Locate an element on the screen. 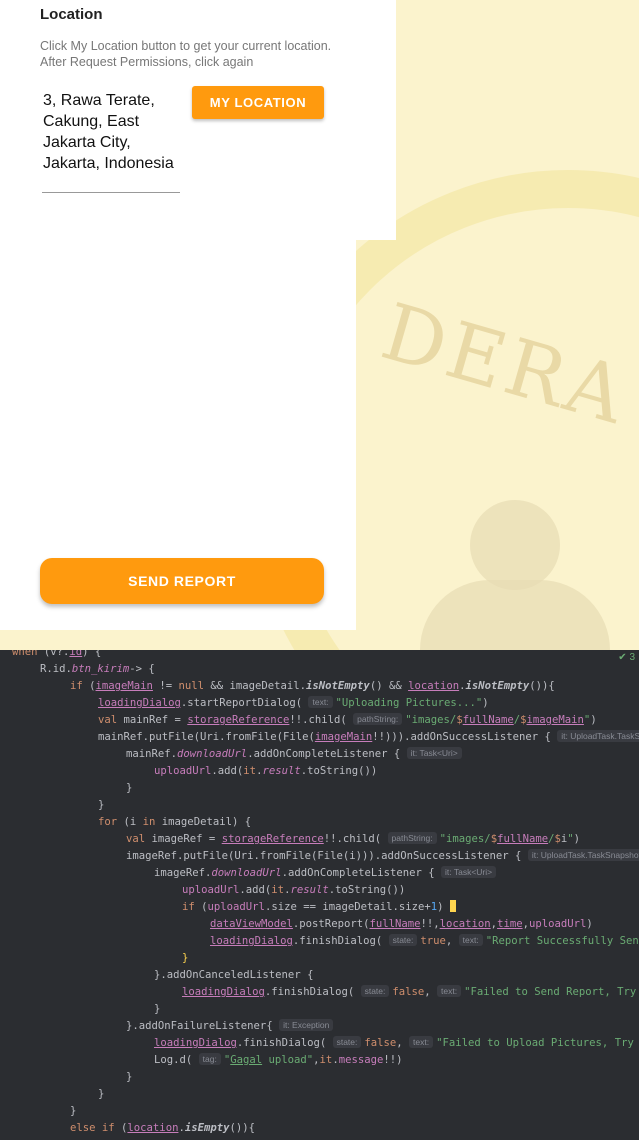 The width and height of the screenshot is (639, 1140). watermark-figure-head is located at coordinates (515, 545).